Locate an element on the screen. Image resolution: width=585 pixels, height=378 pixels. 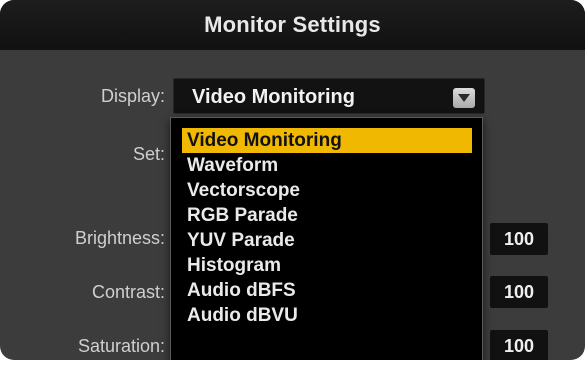
display-select-value: Video Monitoring is located at coordinates (273, 97).